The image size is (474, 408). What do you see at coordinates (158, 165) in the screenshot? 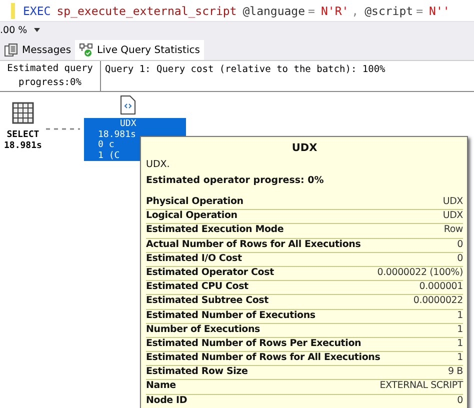
I see `tooltip-description: UDX.` at bounding box center [158, 165].